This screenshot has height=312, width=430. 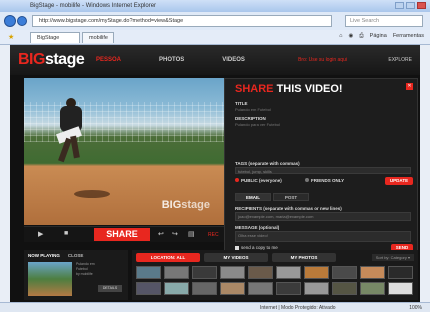 What do you see at coordinates (55, 37) in the screenshot?
I see `tab-bigstage: BigStage` at bounding box center [55, 37].